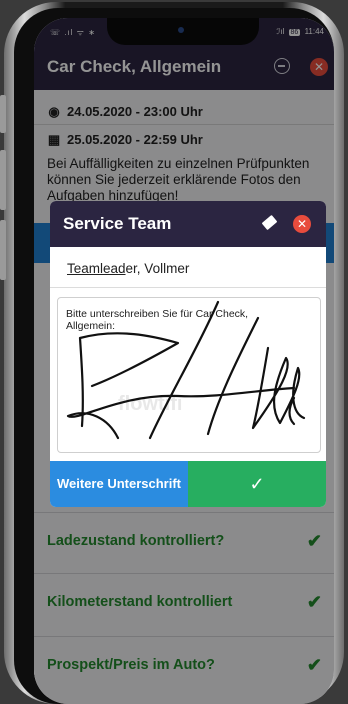  I want to click on signature-strokes, so click(186, 370).